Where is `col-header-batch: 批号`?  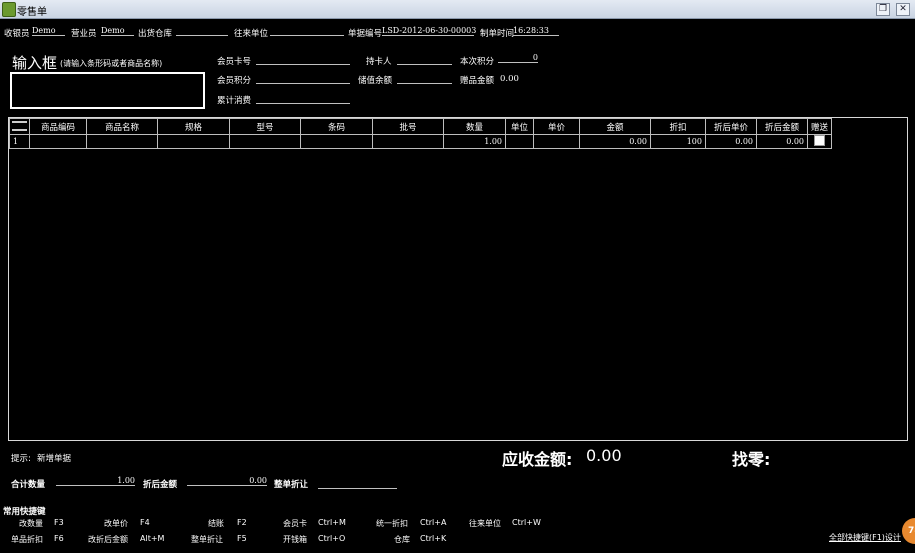 col-header-batch: 批号 is located at coordinates (408, 126).